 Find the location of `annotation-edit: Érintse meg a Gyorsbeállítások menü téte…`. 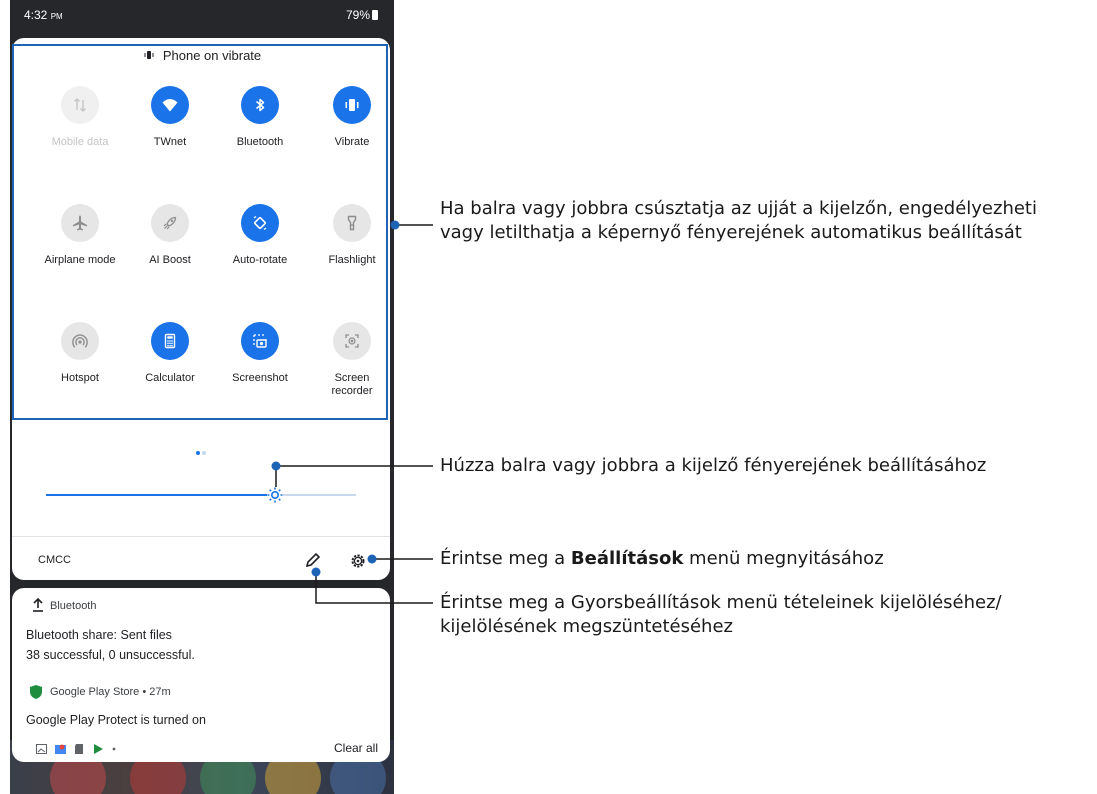

annotation-edit: Érintse meg a Gyorsbeállítások menü téte… is located at coordinates (721, 614).